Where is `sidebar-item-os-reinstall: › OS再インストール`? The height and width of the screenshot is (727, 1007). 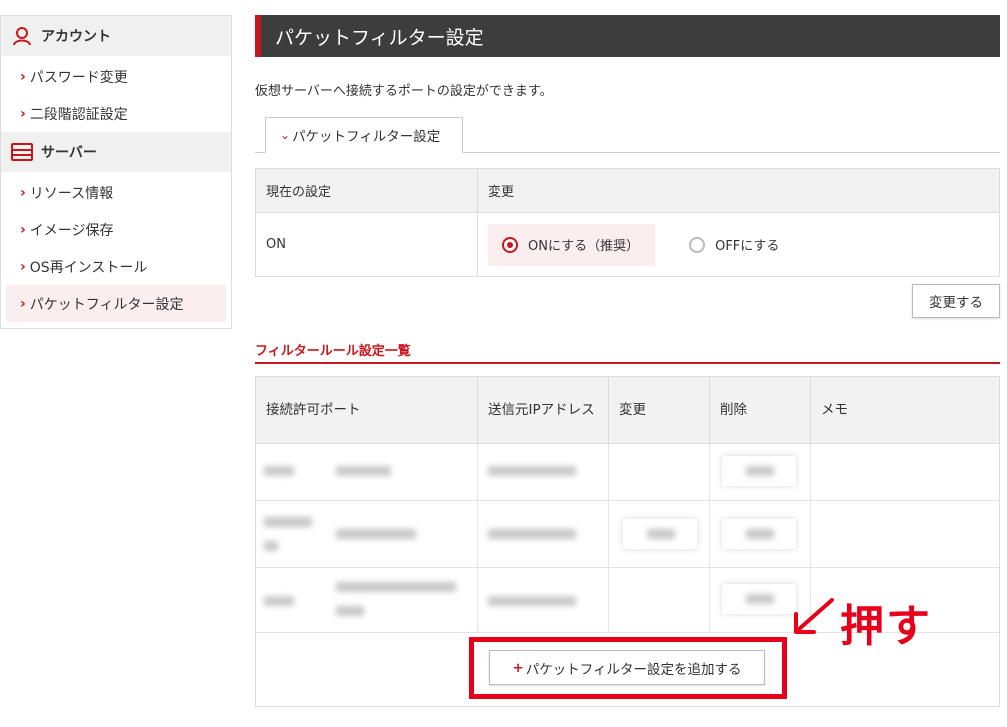
sidebar-item-os-reinstall: › OS再インストール is located at coordinates (116, 266).